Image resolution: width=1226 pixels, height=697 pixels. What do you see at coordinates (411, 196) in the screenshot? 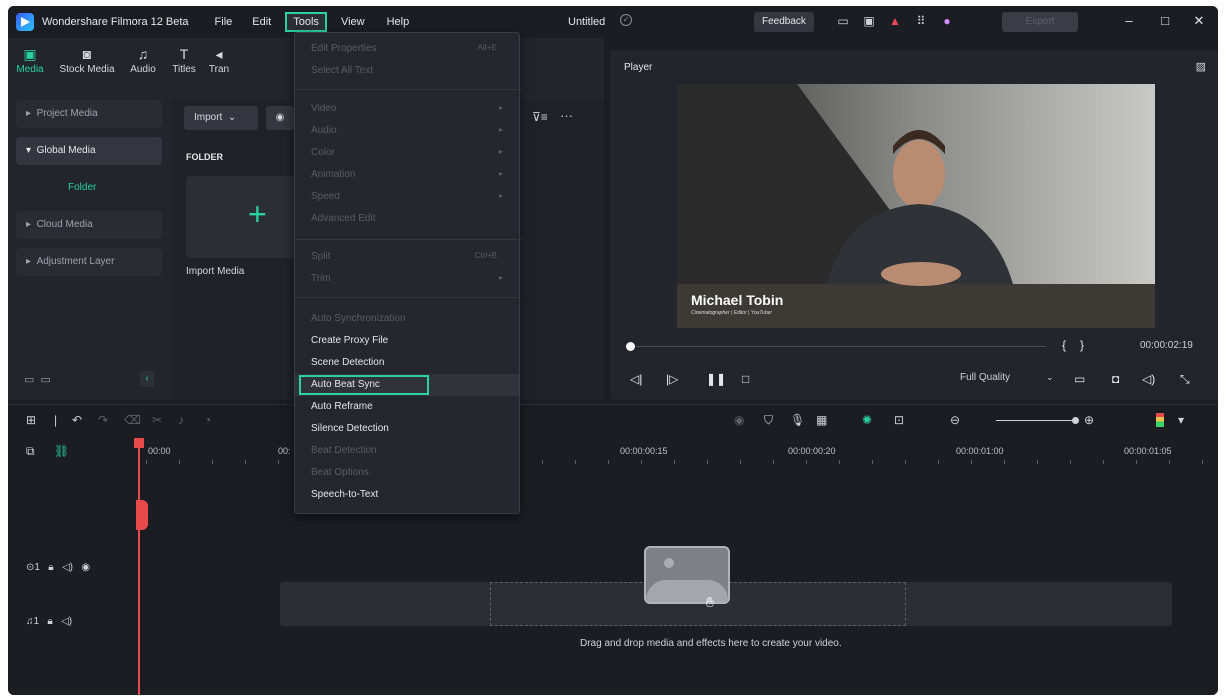
I see `menu-item-speed: Speed ▸` at bounding box center [411, 196].